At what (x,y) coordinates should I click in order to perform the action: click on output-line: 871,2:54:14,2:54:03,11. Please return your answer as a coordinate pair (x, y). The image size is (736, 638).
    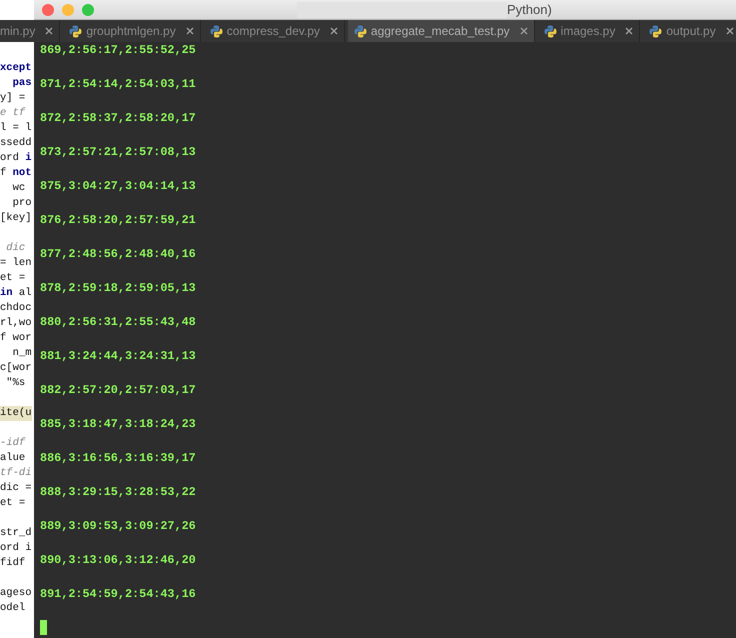
    Looking at the image, I should click on (118, 84).